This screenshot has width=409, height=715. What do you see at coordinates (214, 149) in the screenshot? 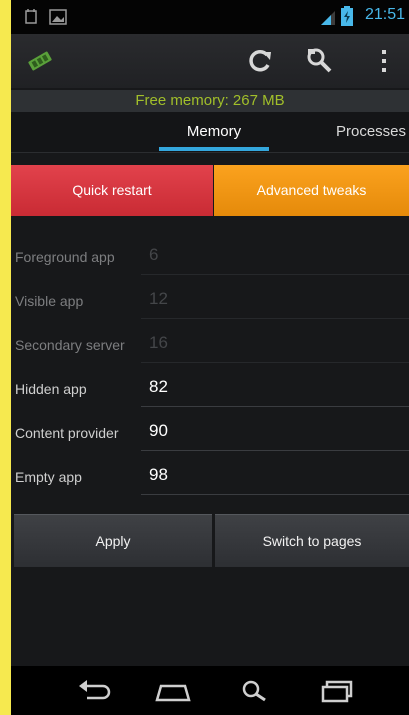
I see `tab-selected-indicator` at bounding box center [214, 149].